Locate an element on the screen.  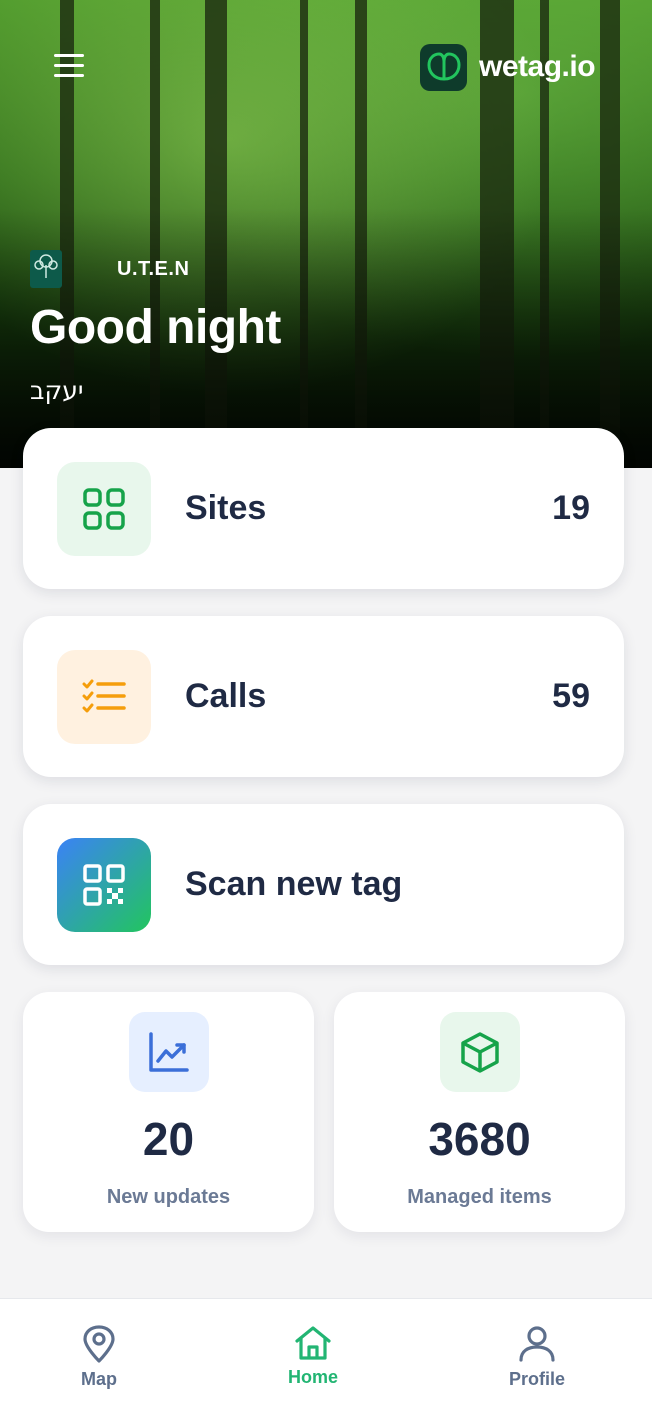
grid-icon is located at coordinates (104, 508).